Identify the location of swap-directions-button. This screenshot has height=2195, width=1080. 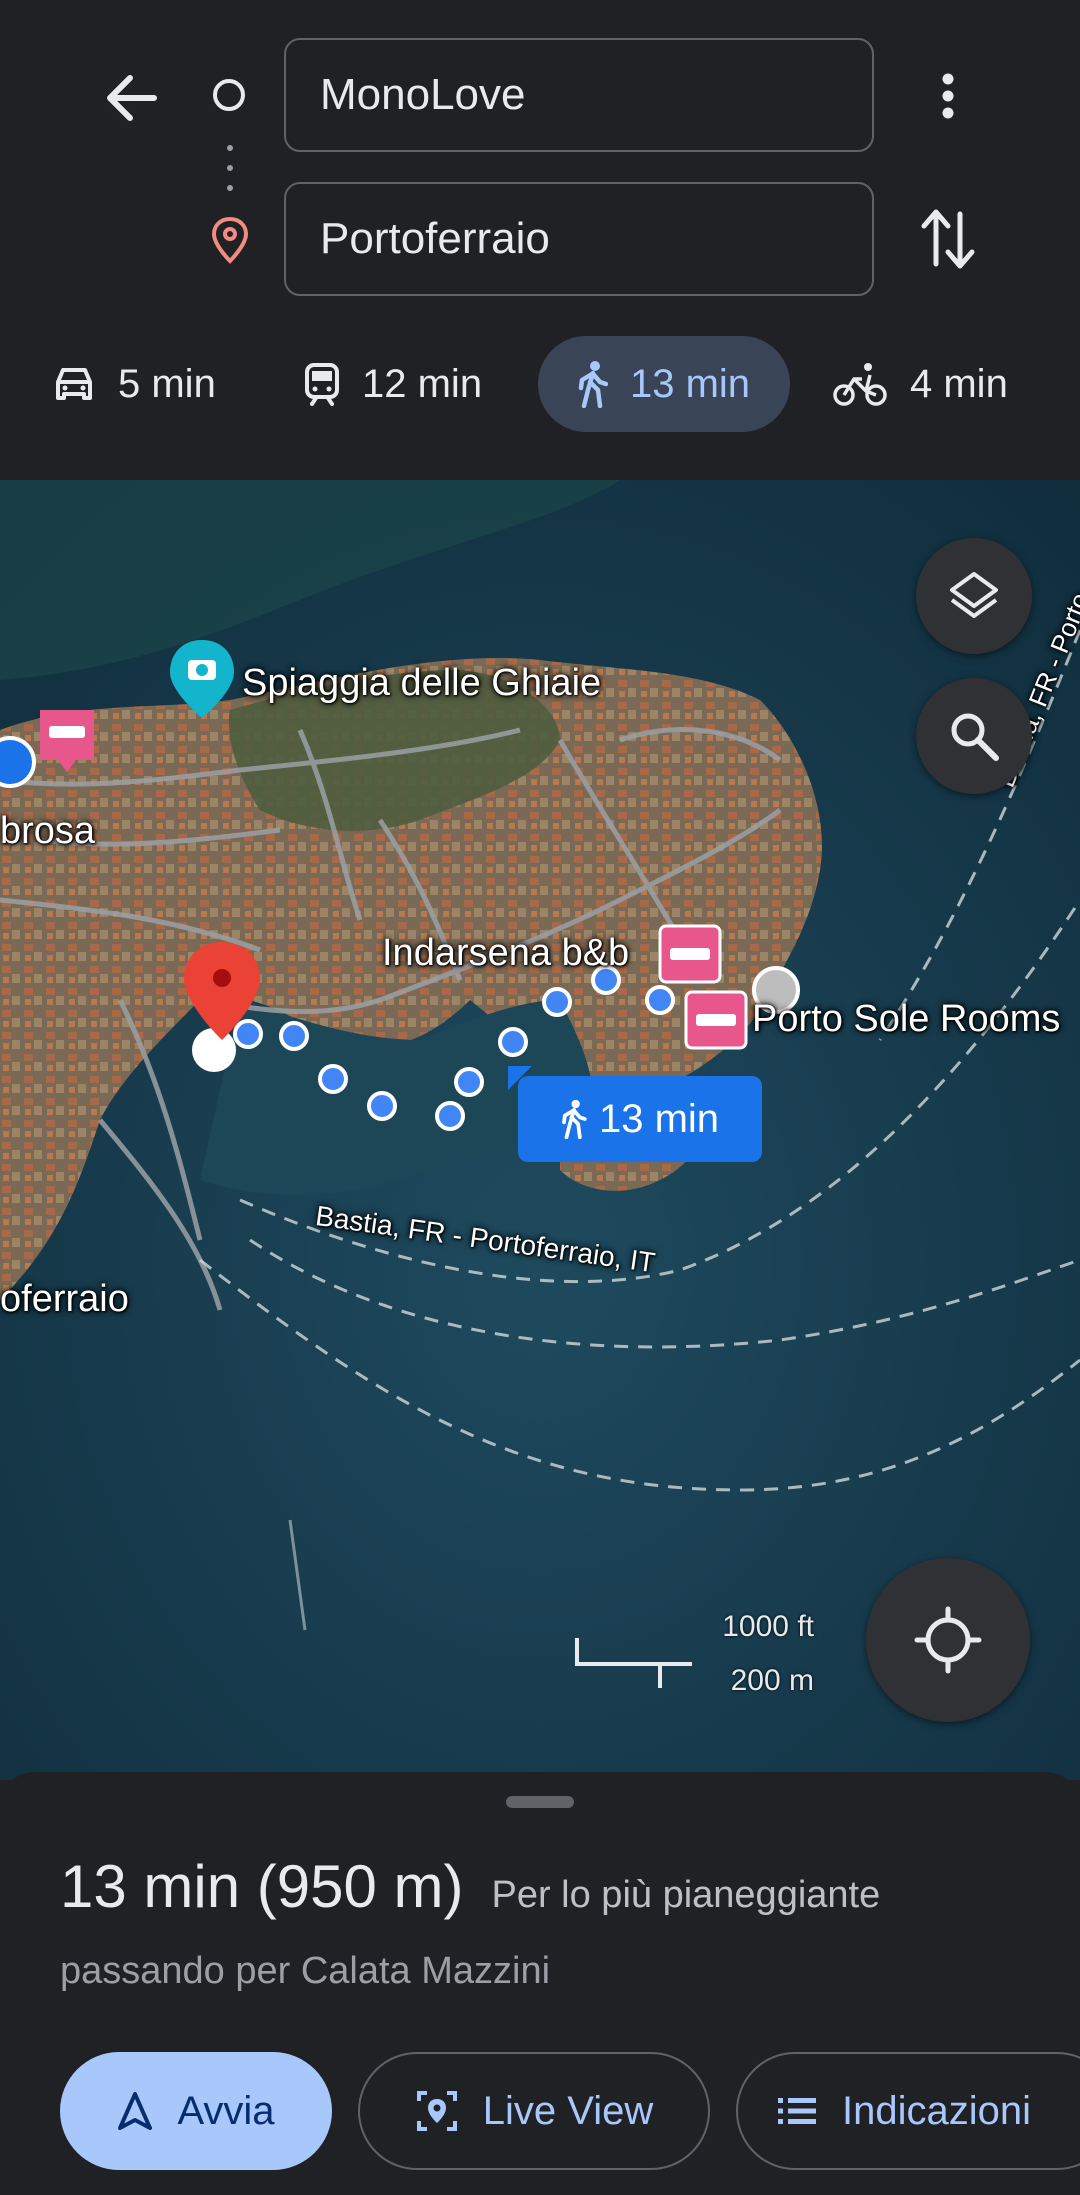
(948, 239).